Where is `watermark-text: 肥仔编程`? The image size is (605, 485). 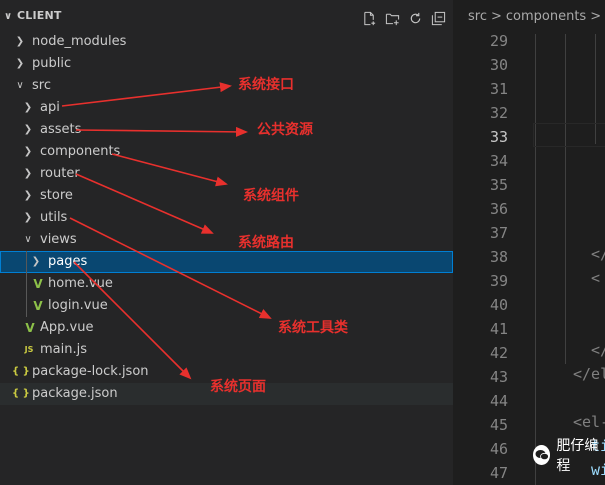 watermark-text: 肥仔编程 is located at coordinates (577, 456).